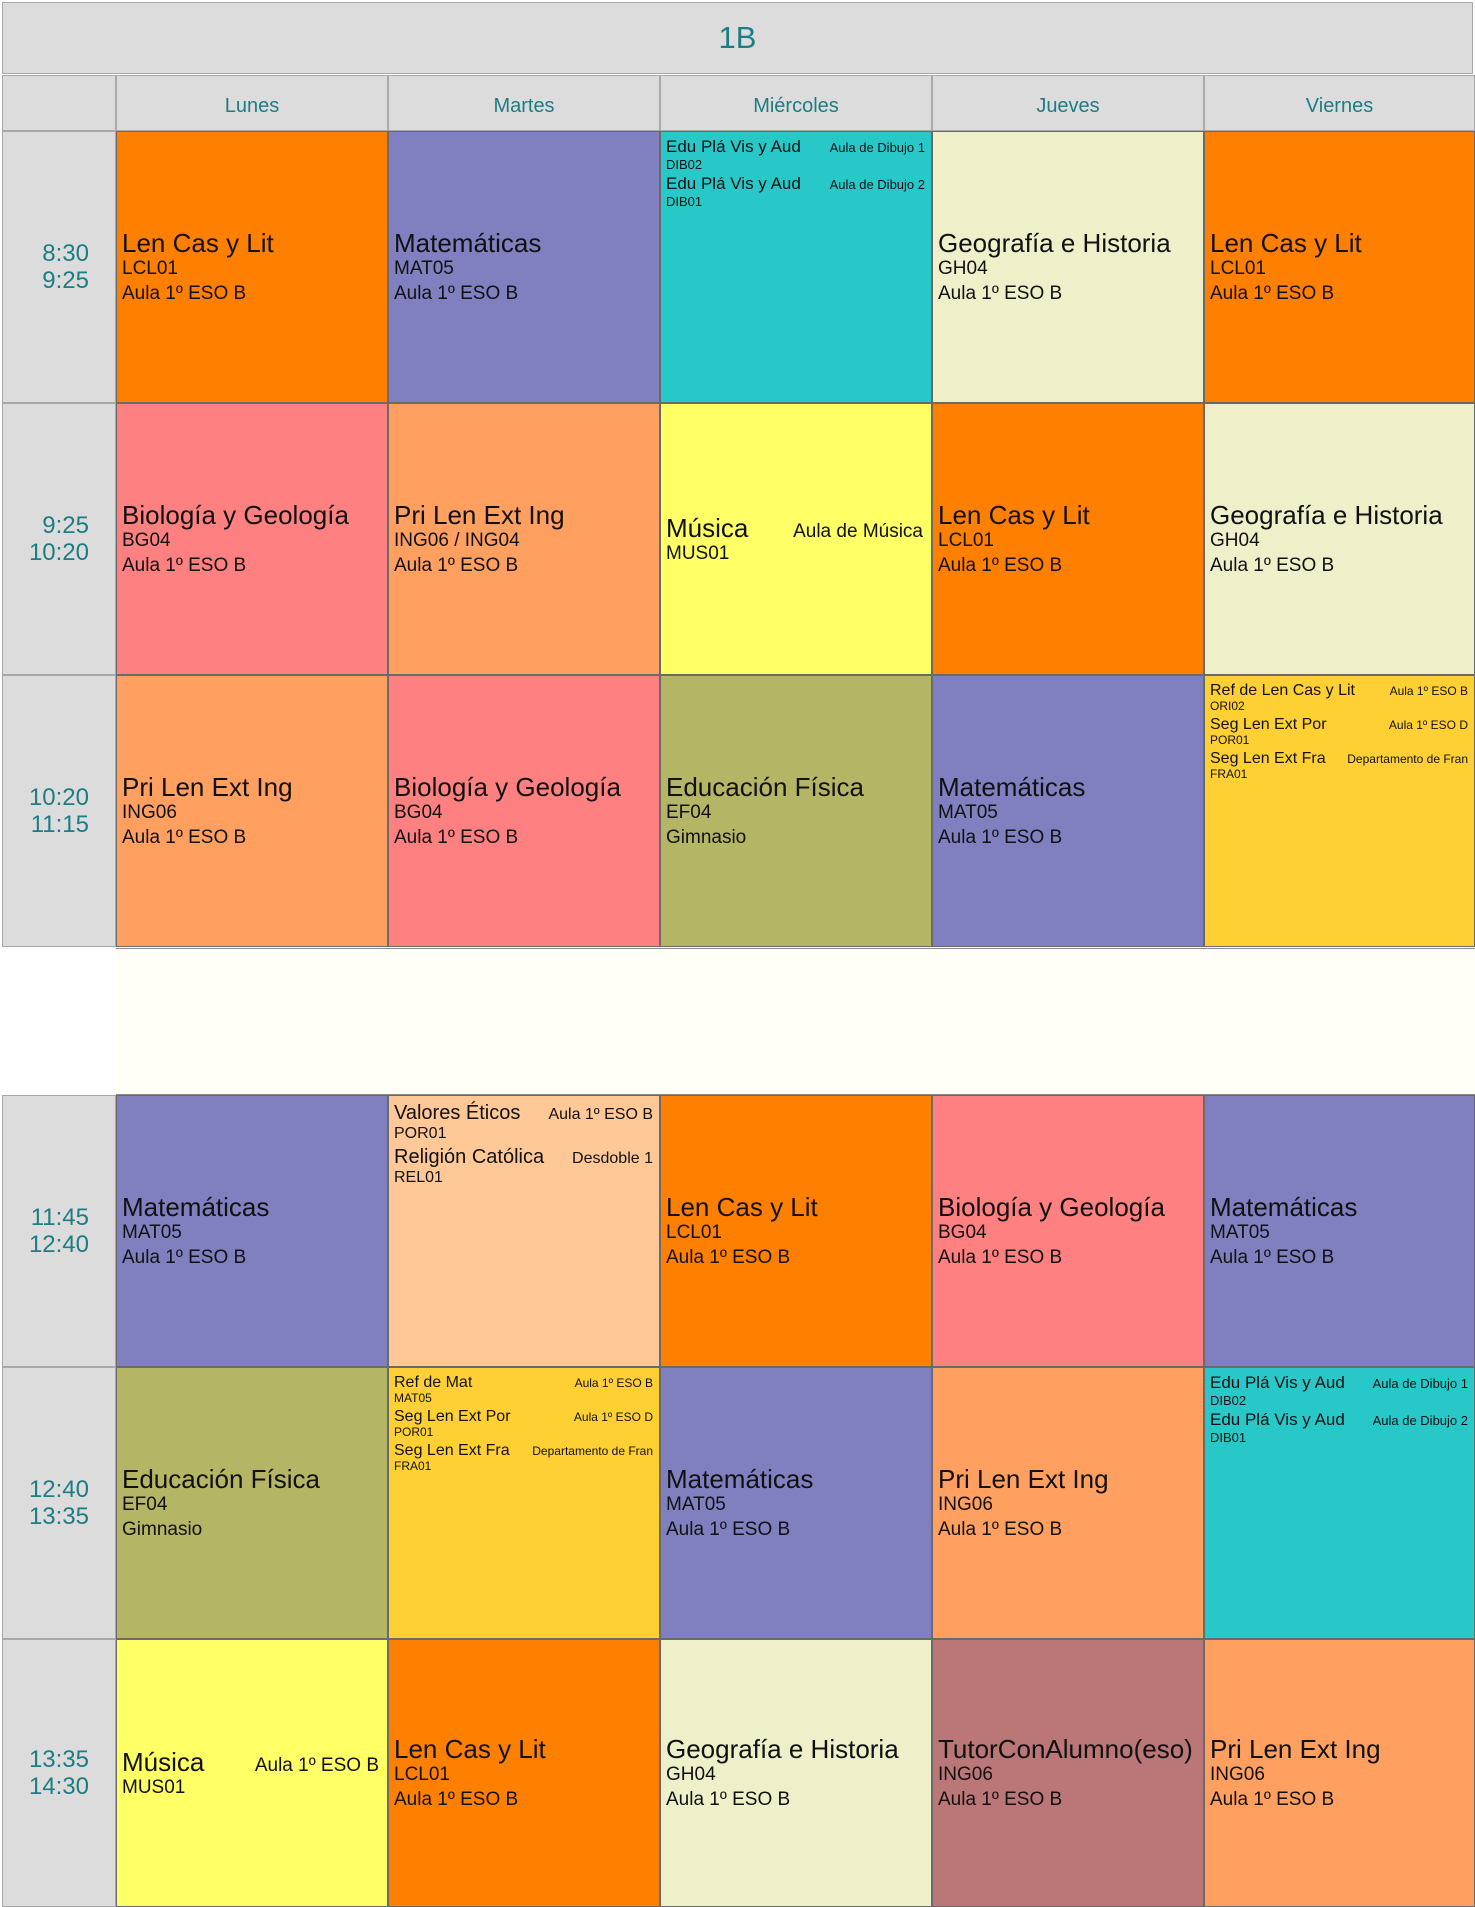 The width and height of the screenshot is (1475, 1907). I want to click on time-slot-3: 11:45 12:40, so click(59, 1231).